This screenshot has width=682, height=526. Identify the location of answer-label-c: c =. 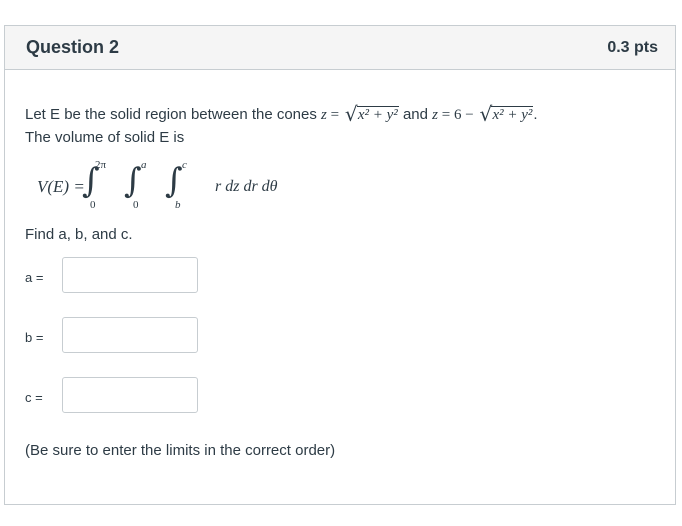
(34, 397).